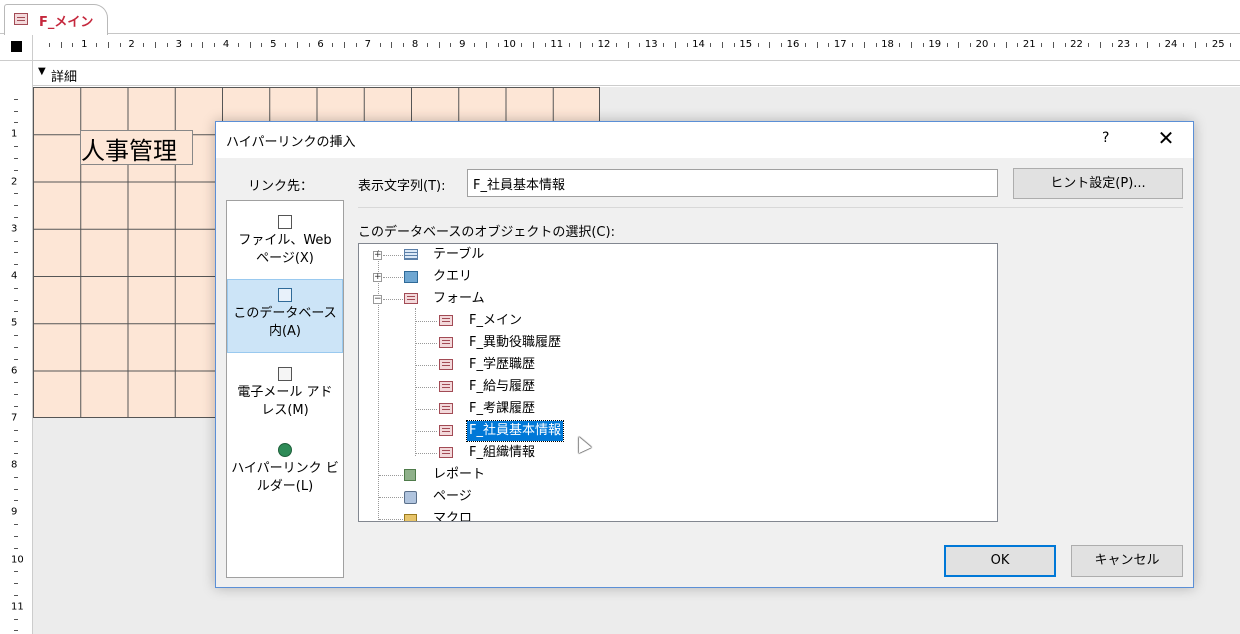  What do you see at coordinates (565, 321) in the screenshot?
I see `tree-node-form: F_メイン` at bounding box center [565, 321].